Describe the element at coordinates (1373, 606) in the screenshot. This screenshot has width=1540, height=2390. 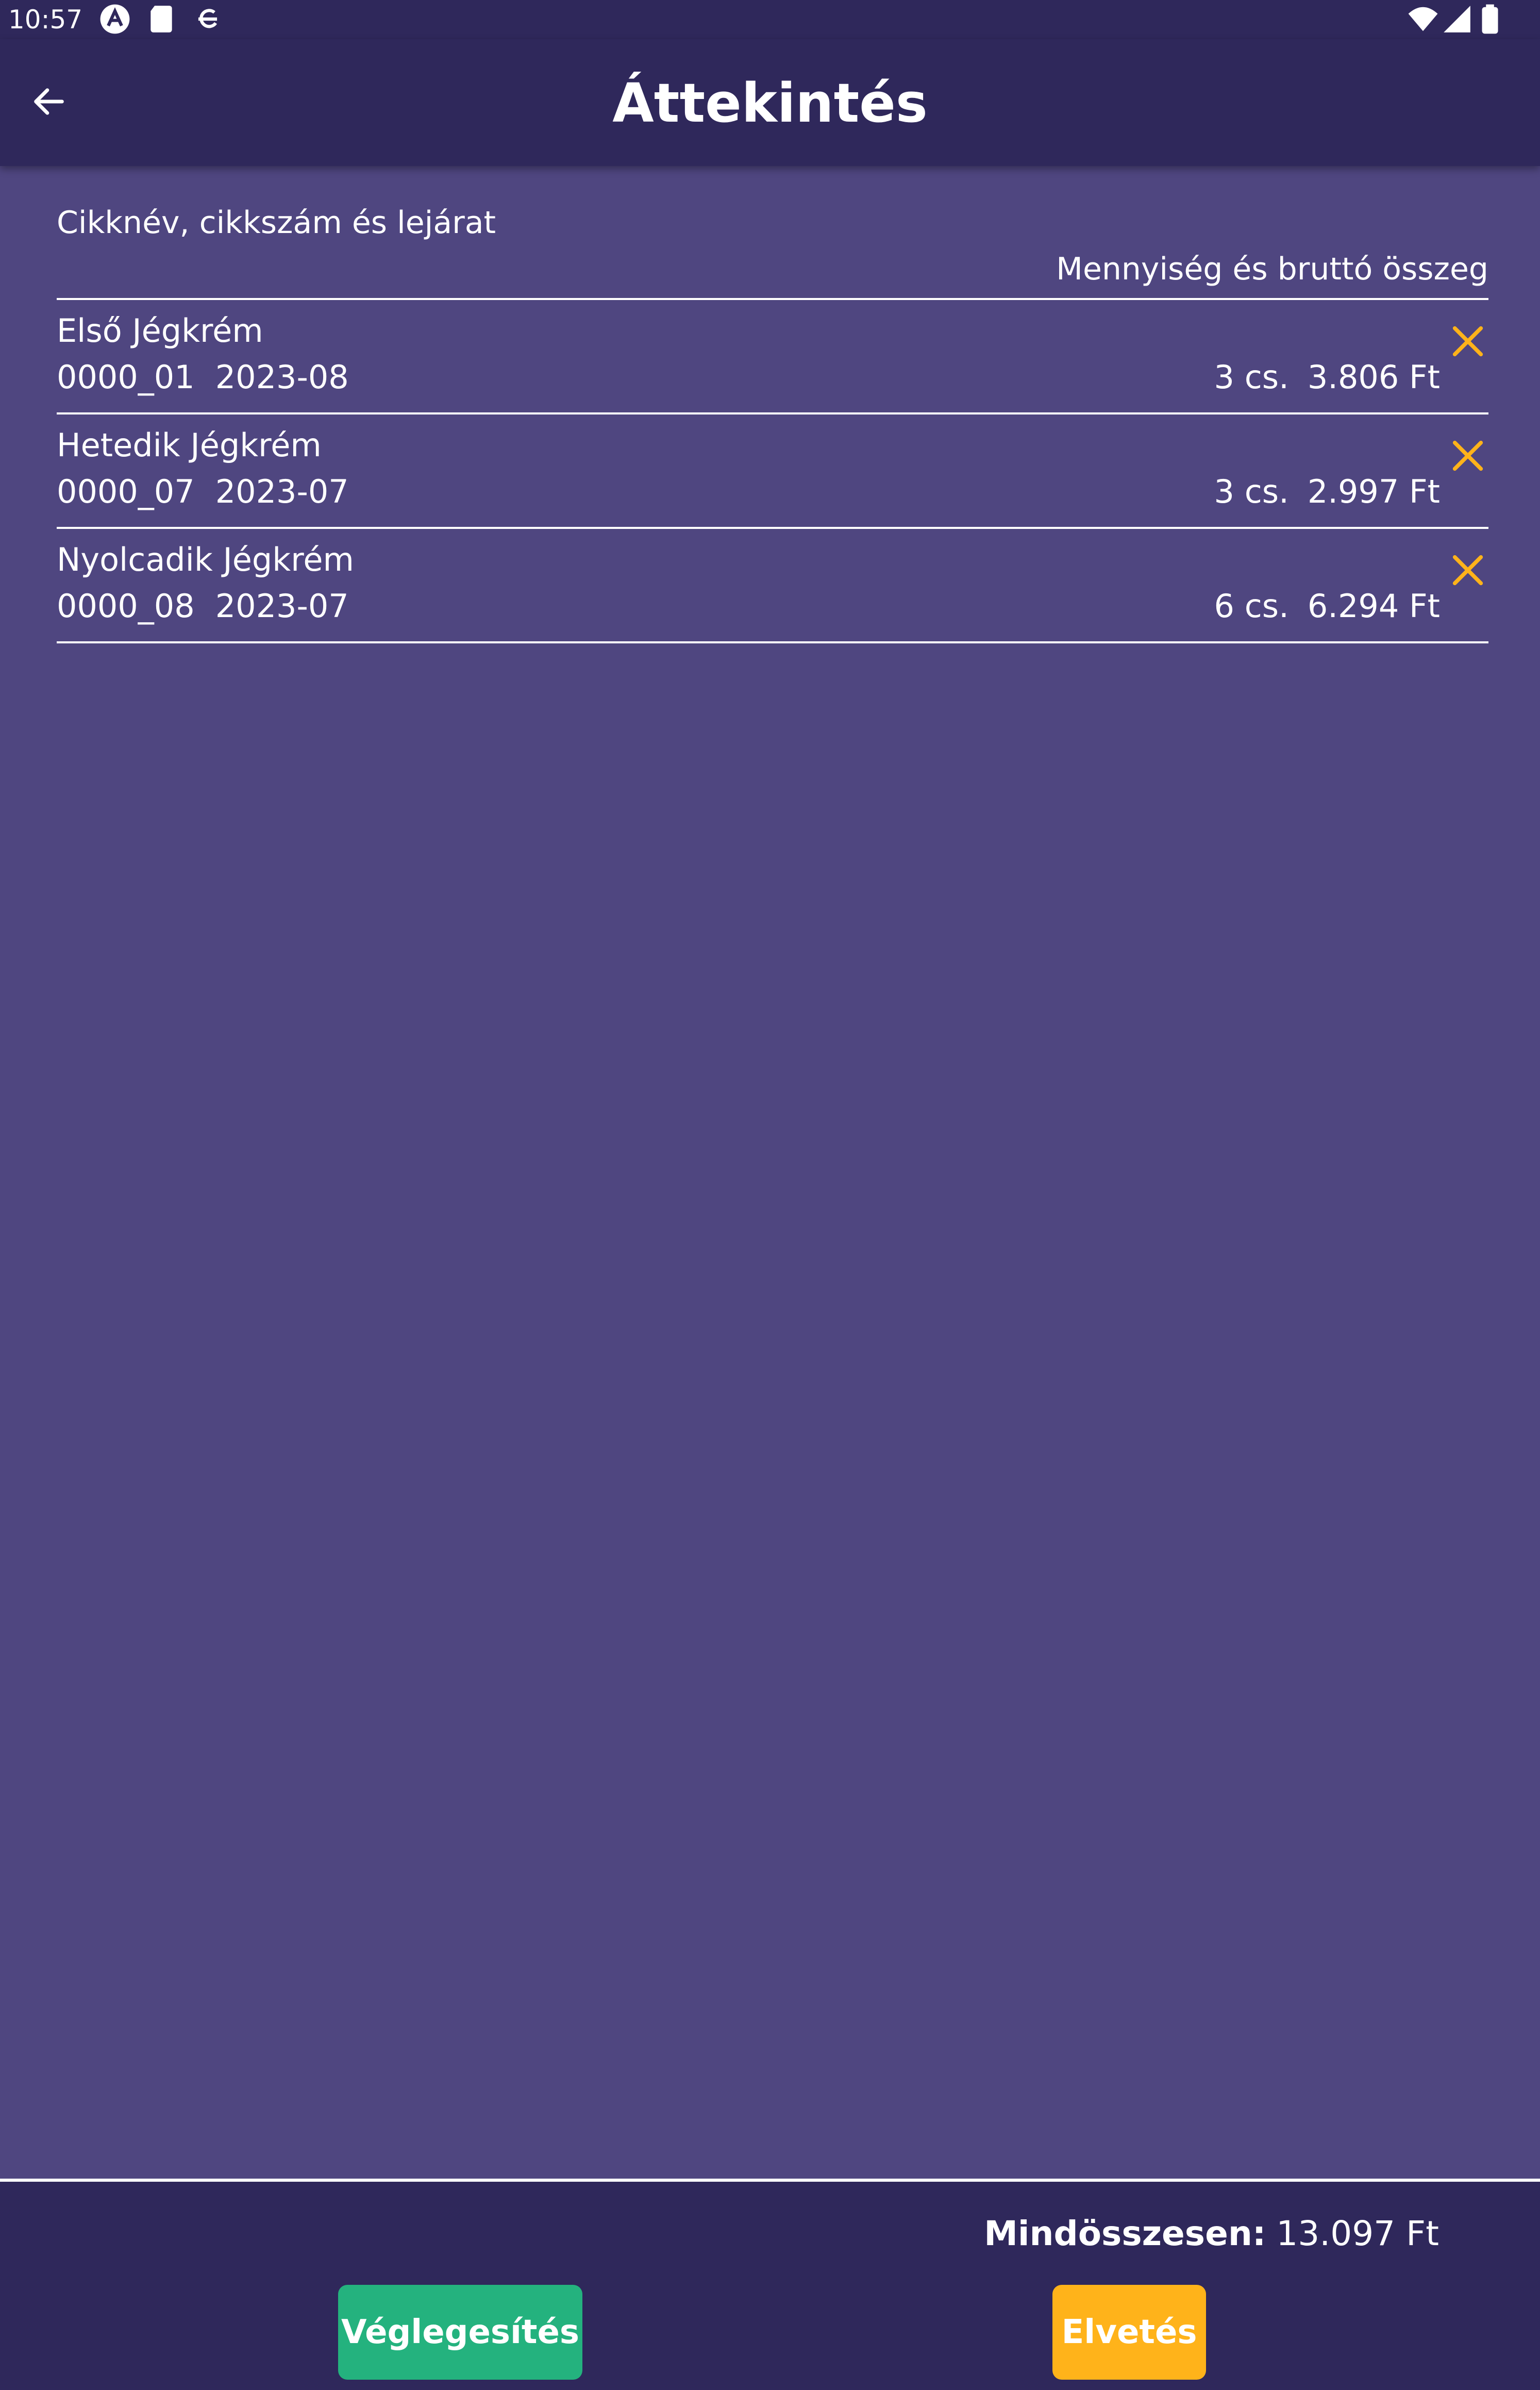
I see `item-price: 6.294 Ft` at that location.